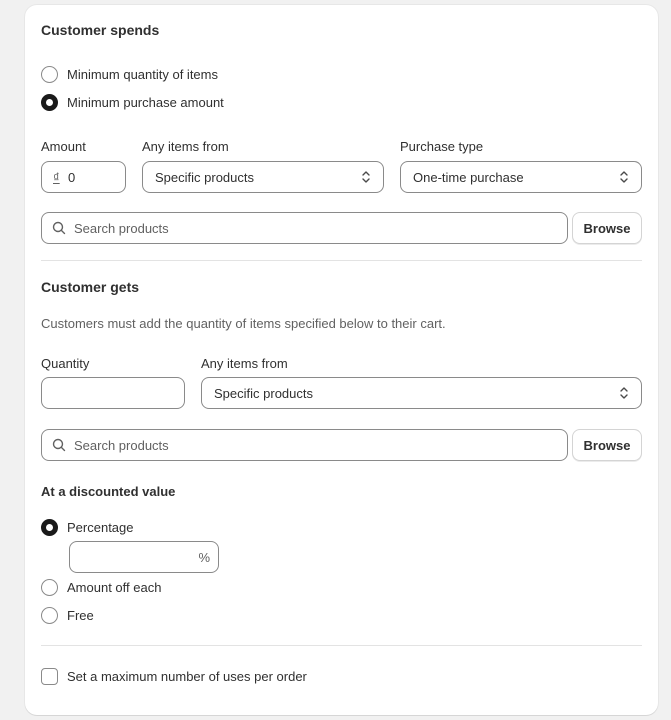 This screenshot has height=720, width=671. Describe the element at coordinates (83, 177) in the screenshot. I see `amount-input: ₫ 0` at that location.